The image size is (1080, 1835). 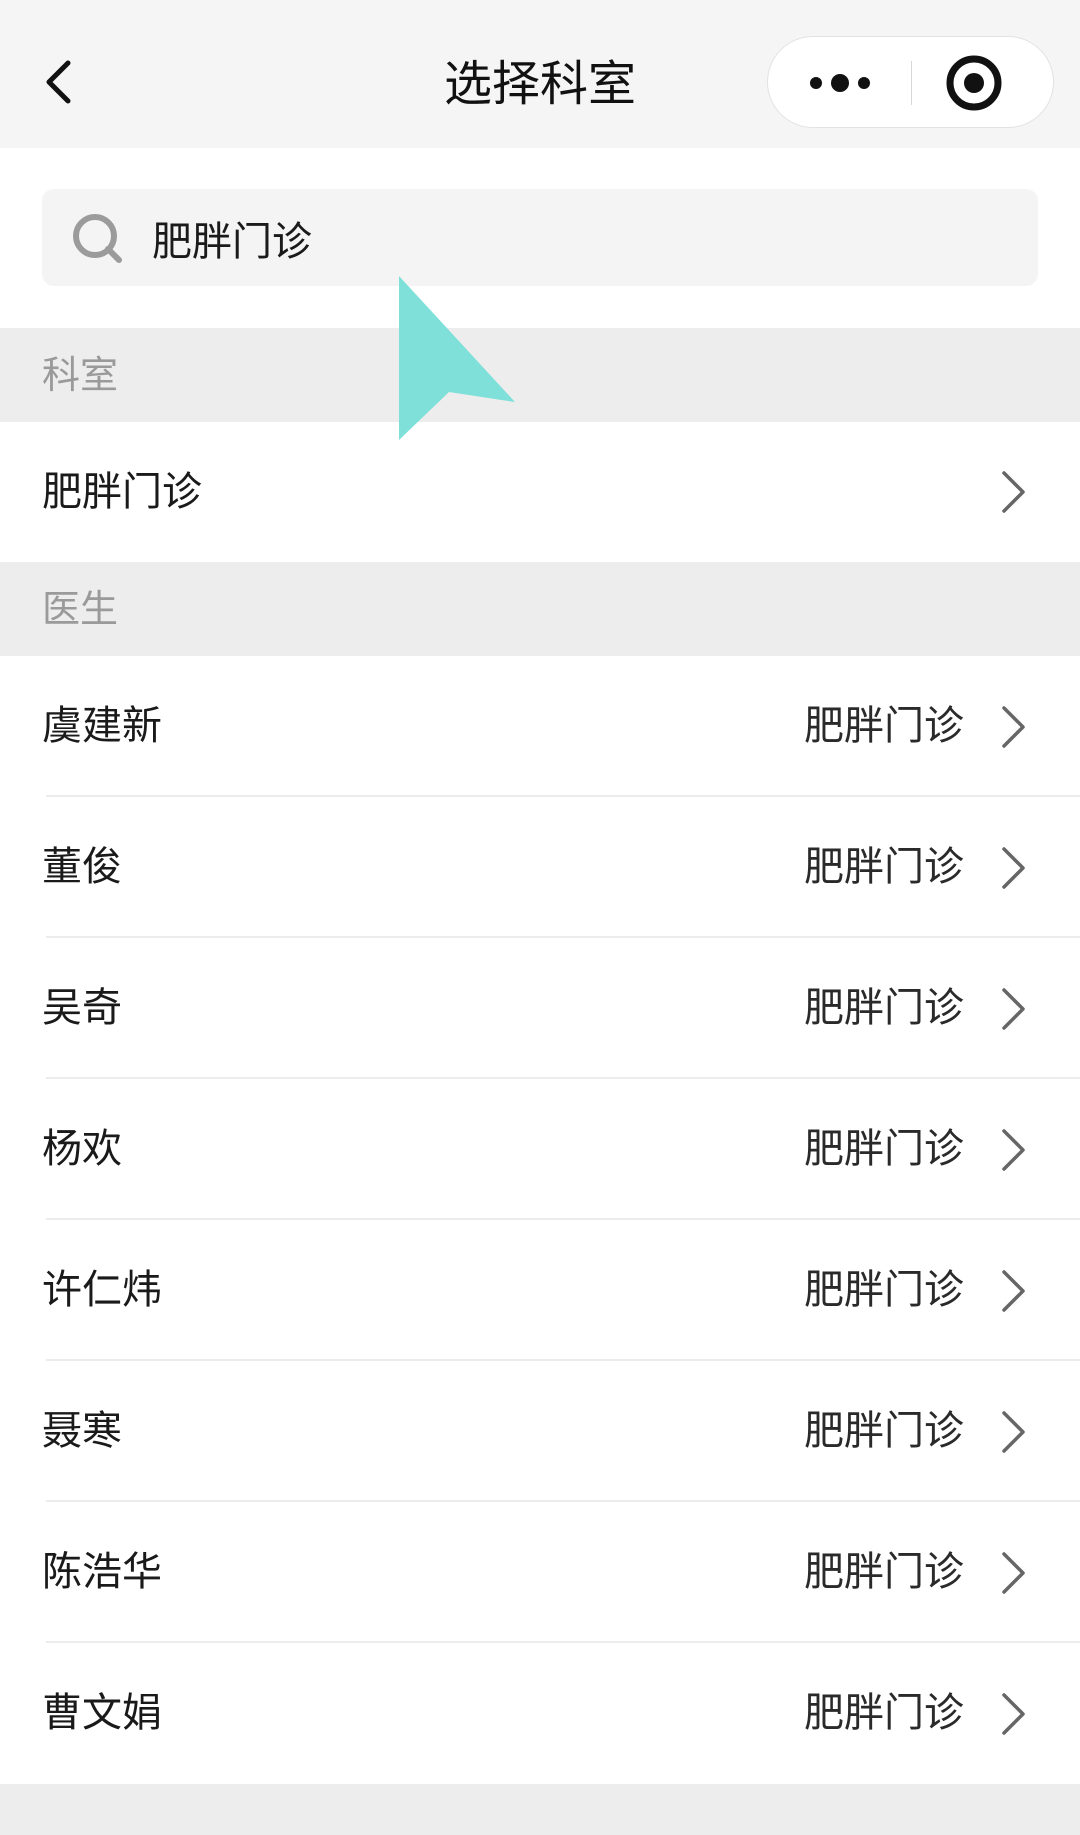 I want to click on row-name: 陈浩华, so click(x=102, y=1572).